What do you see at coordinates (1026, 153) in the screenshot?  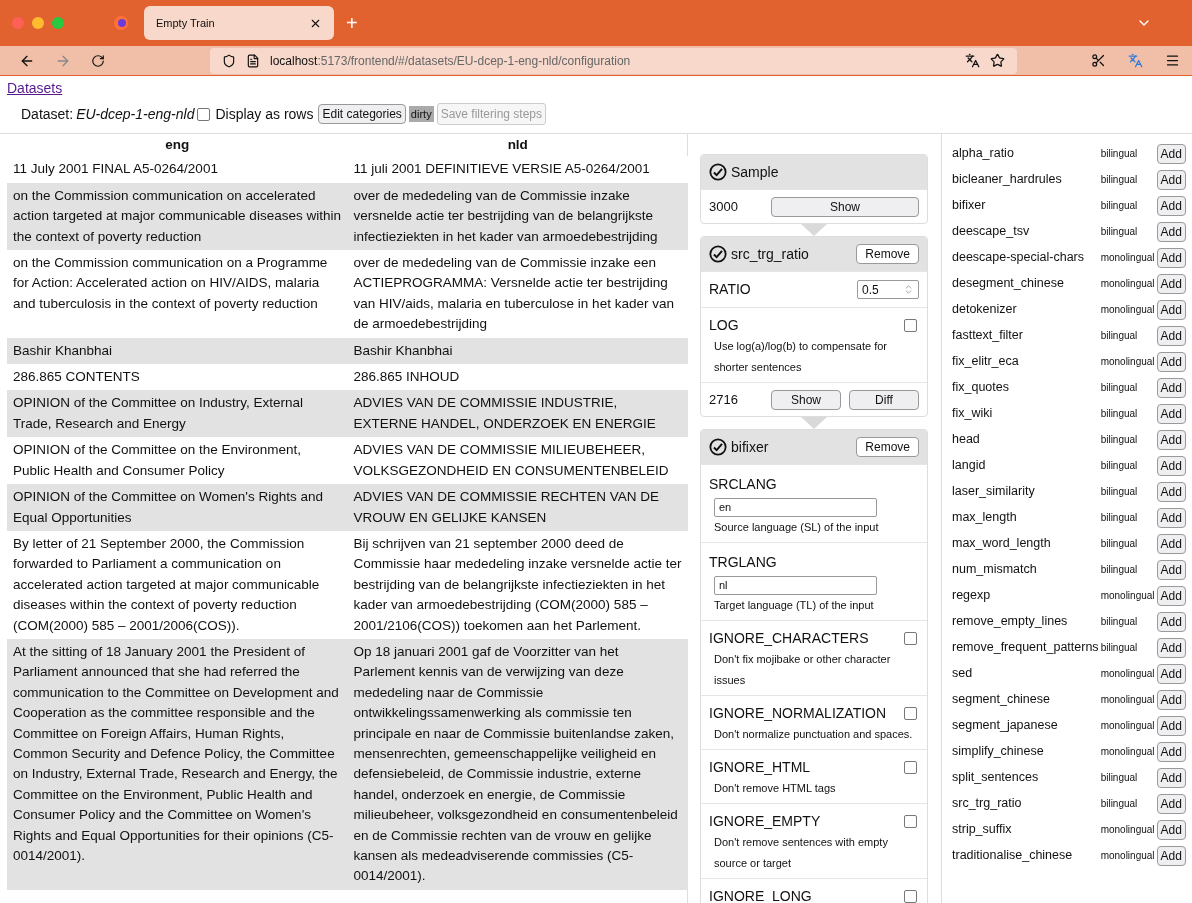 I see `filter-name: alpha_ratio` at bounding box center [1026, 153].